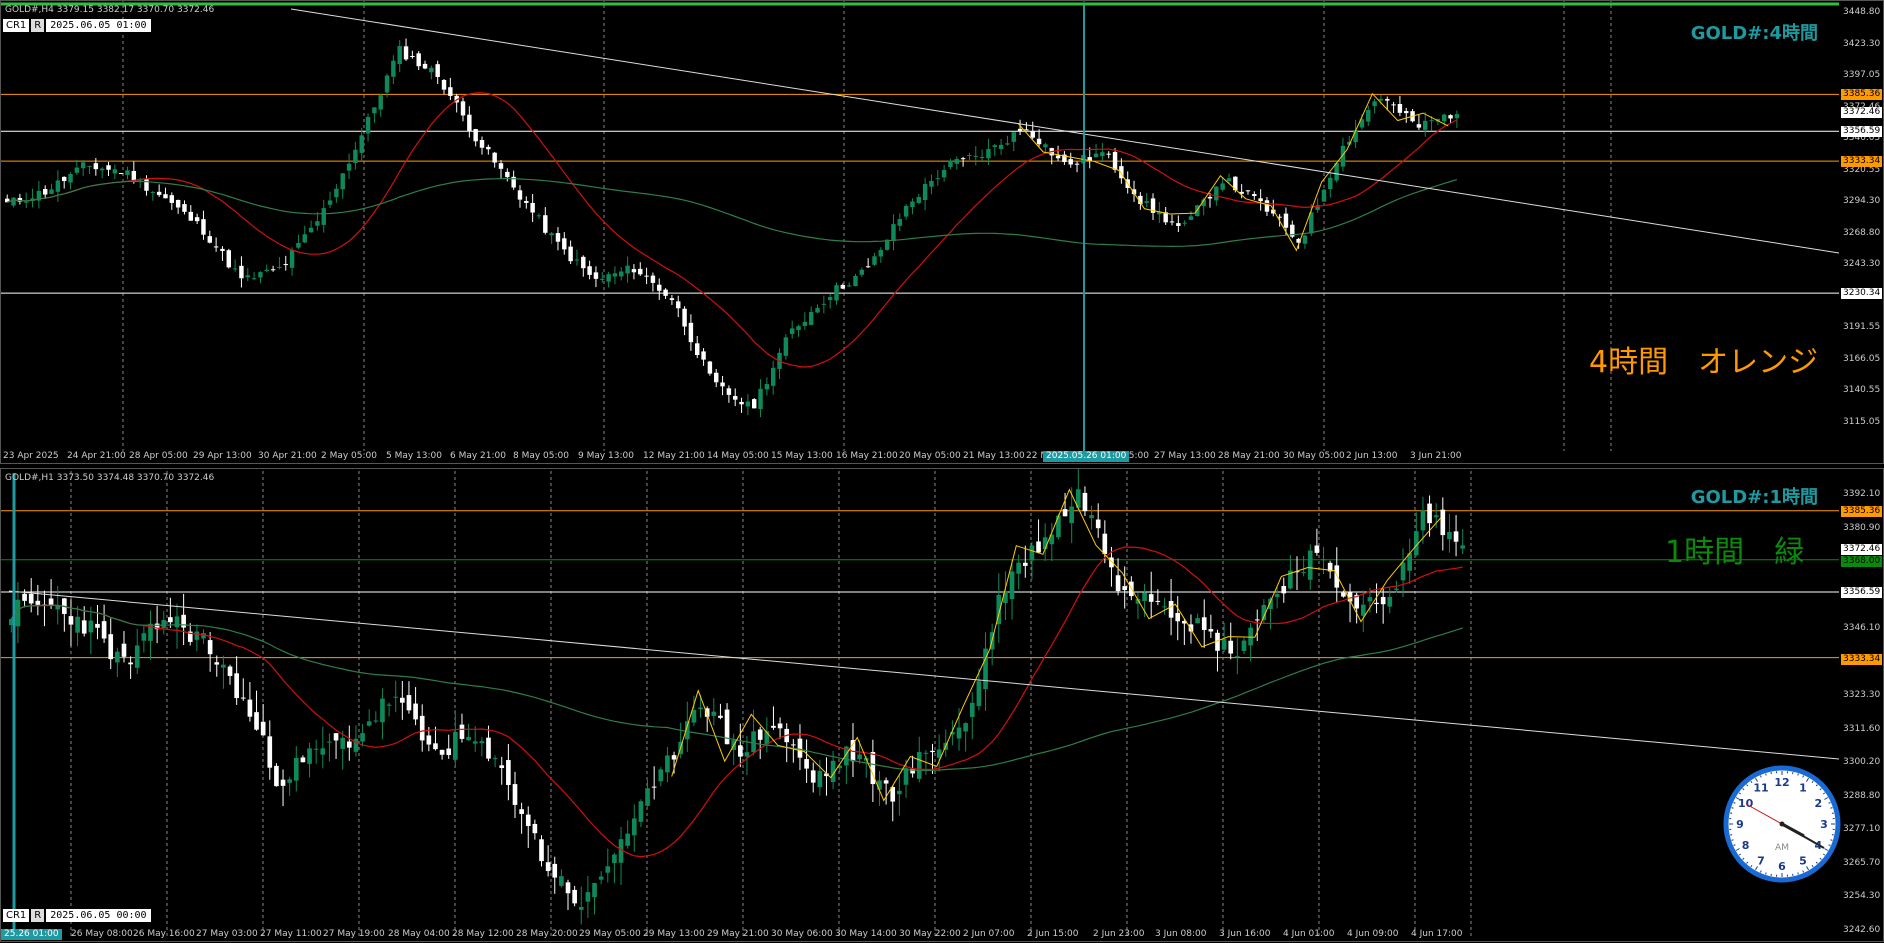 This screenshot has width=1884, height=943. Describe the element at coordinates (738, 934) in the screenshot. I see `time-axis-label: 29 May 21:00` at that location.